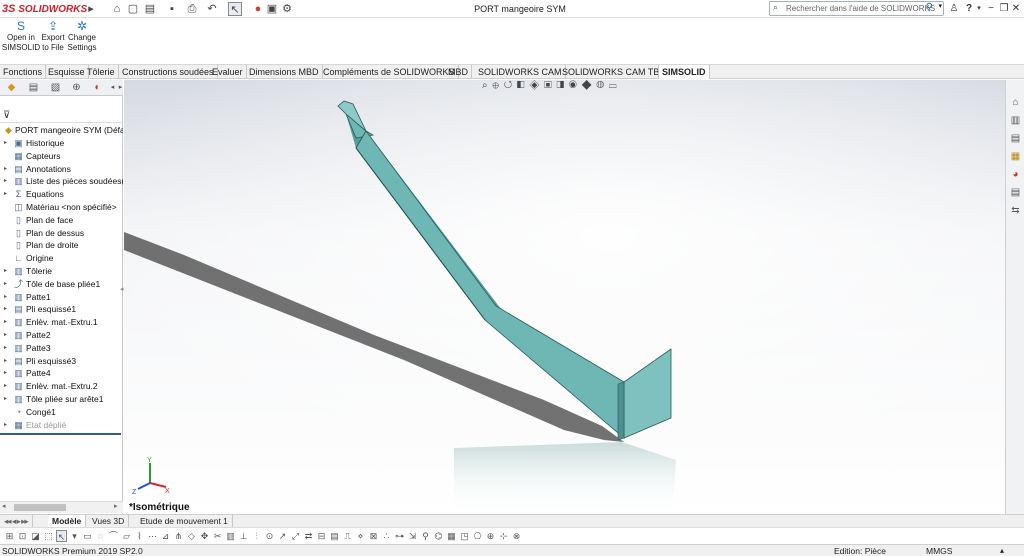  I want to click on scroll-right-icon: ▸, so click(116, 506).